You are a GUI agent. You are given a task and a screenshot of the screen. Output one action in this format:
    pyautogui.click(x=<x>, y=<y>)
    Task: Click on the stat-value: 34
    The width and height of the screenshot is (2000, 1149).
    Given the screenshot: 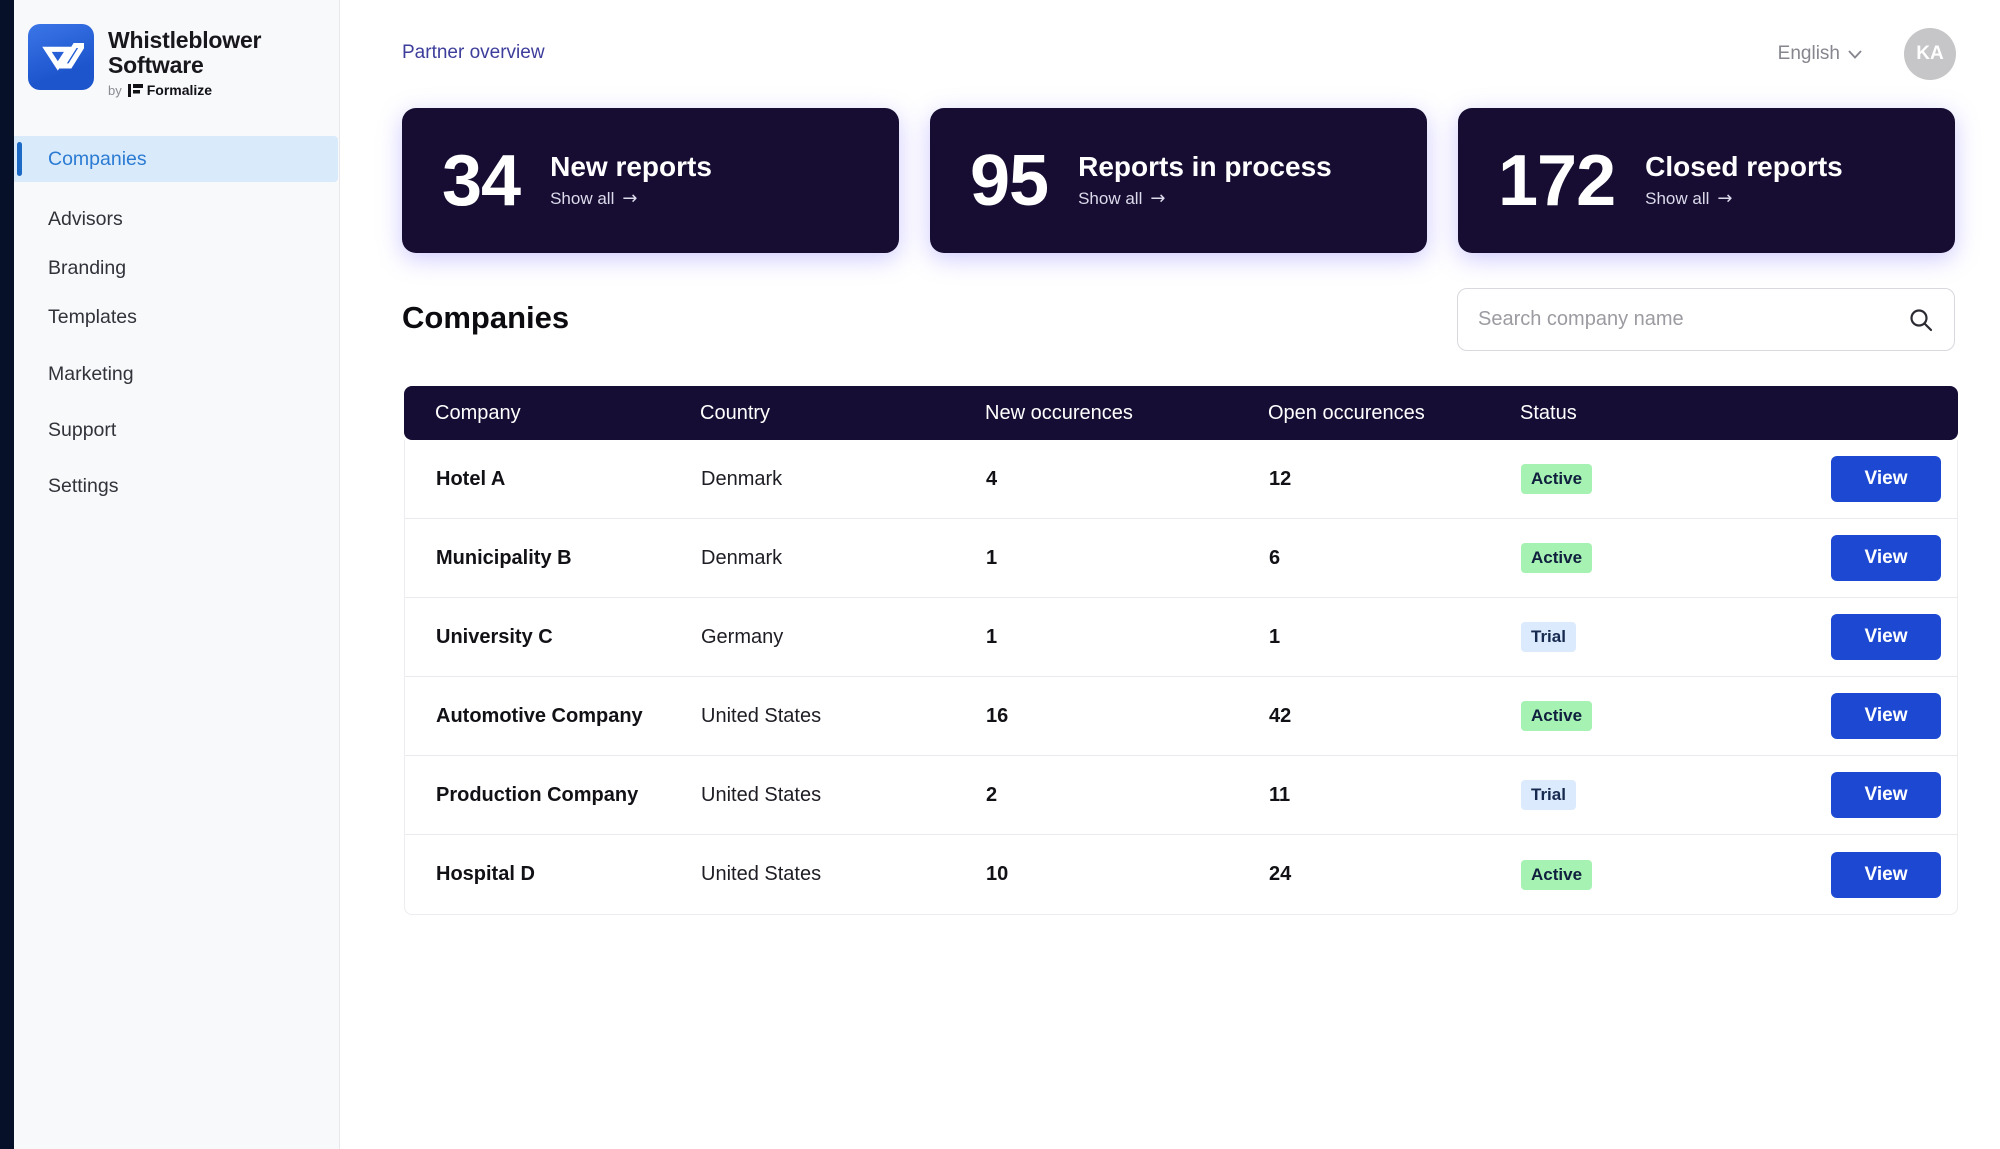 What is the action you would take?
    pyautogui.click(x=481, y=180)
    